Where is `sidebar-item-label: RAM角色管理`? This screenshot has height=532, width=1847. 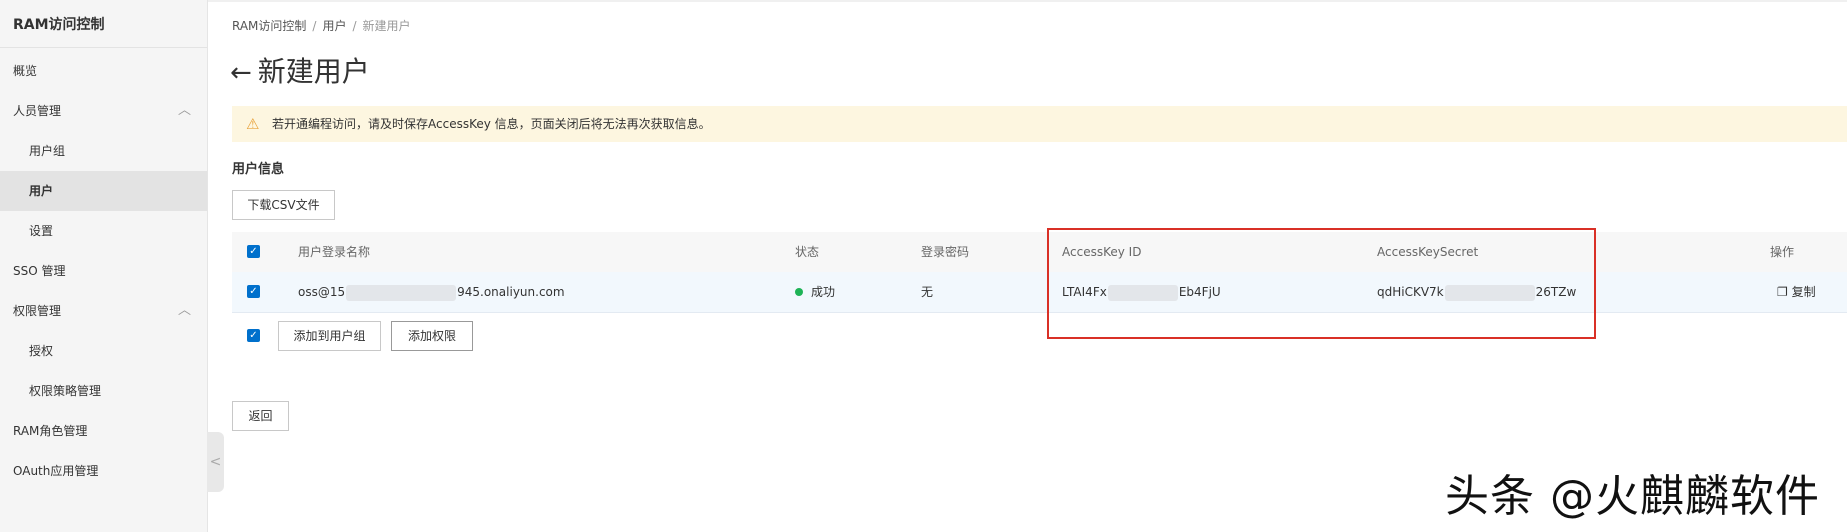 sidebar-item-label: RAM角色管理 is located at coordinates (50, 431).